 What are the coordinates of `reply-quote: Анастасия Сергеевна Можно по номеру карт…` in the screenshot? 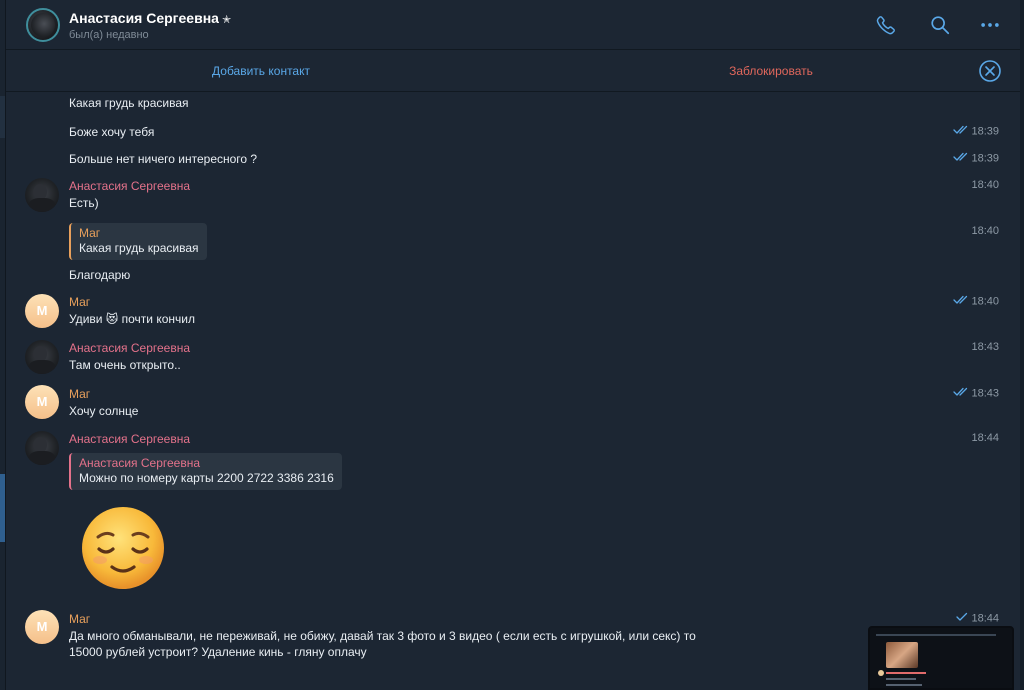 It's located at (205, 471).